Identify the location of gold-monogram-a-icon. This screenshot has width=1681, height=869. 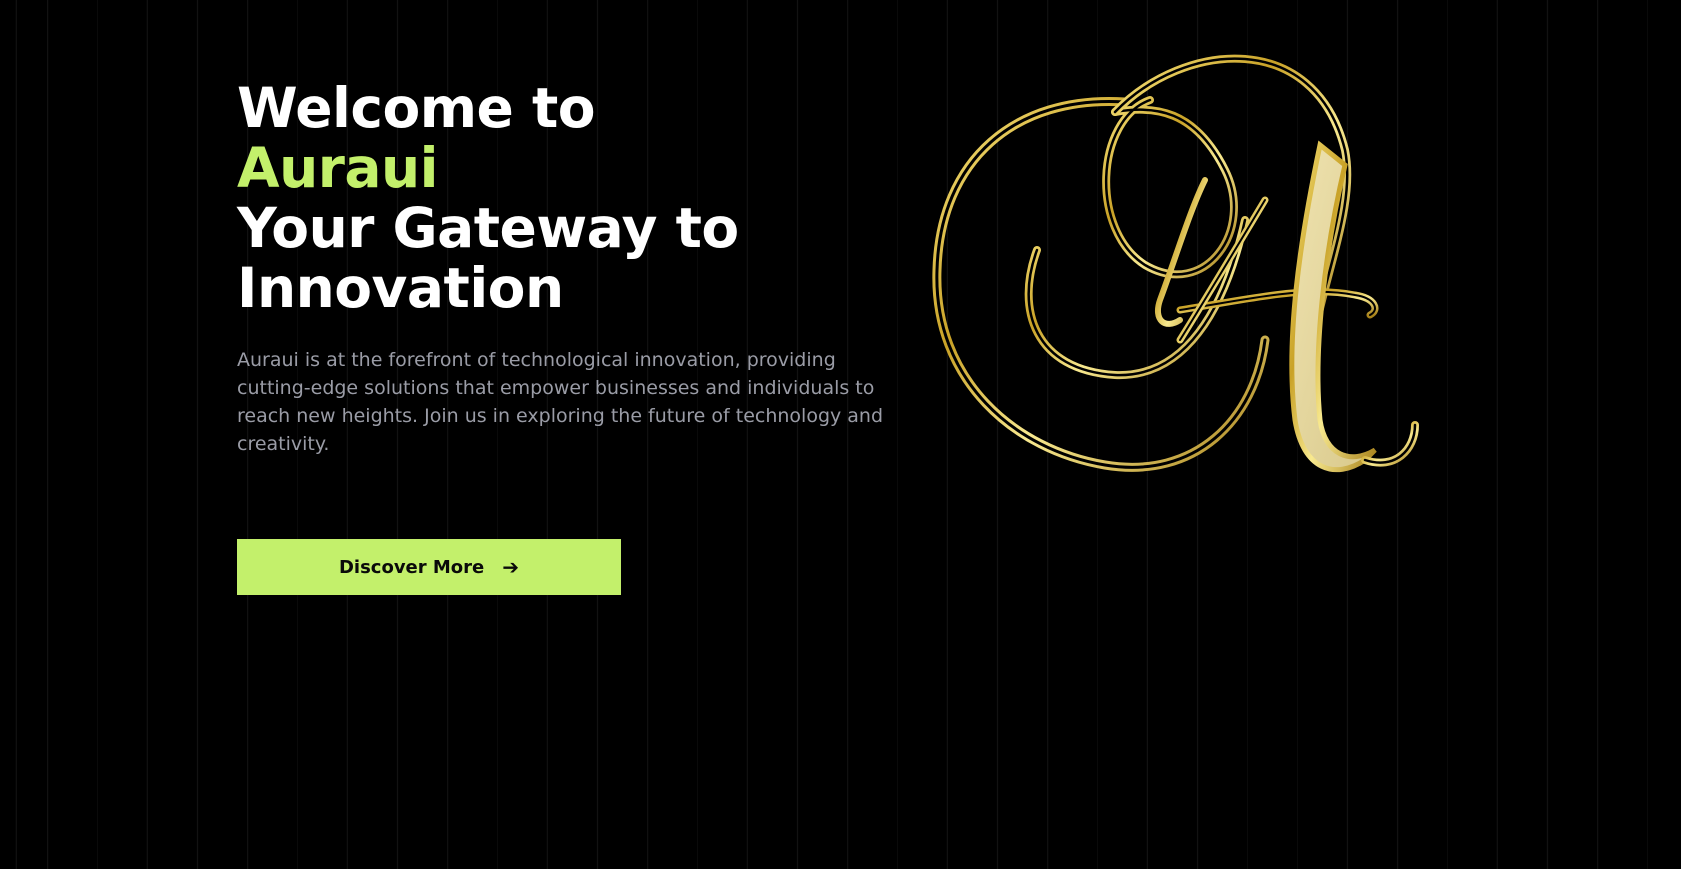
(1175, 263).